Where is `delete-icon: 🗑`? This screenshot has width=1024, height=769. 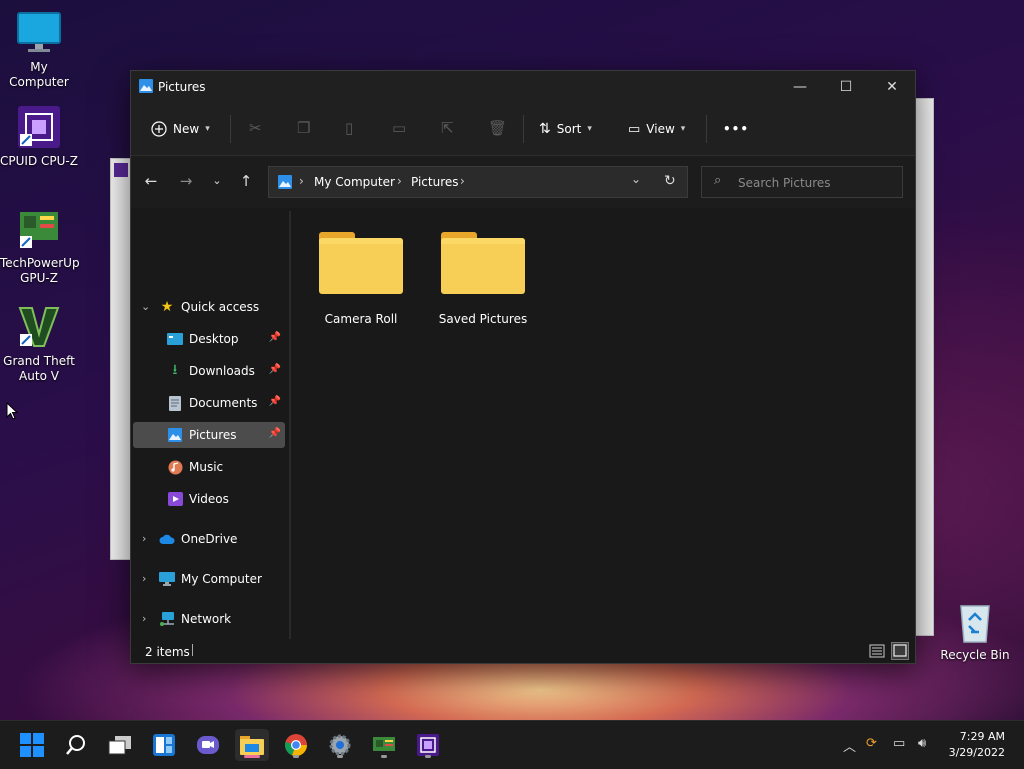
delete-icon: 🗑 is located at coordinates (497, 128).